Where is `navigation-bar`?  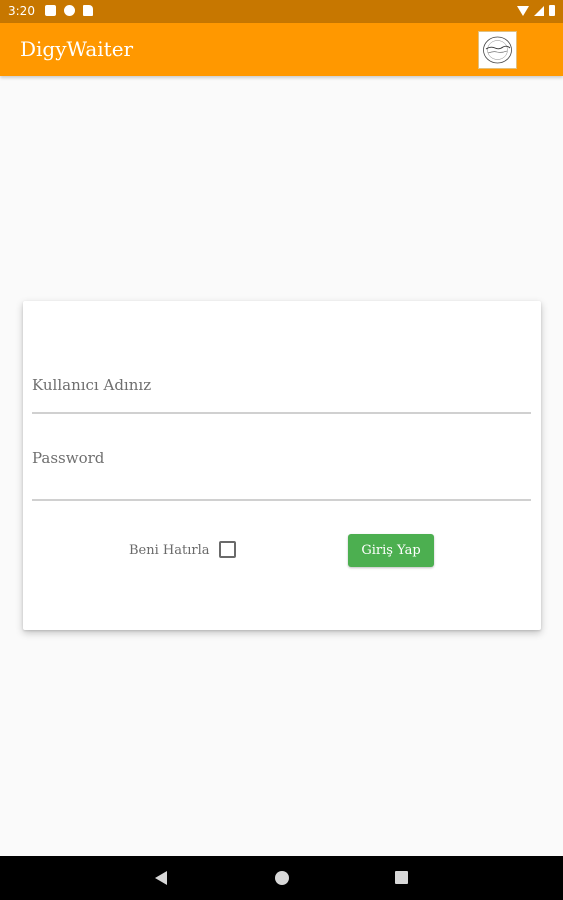
navigation-bar is located at coordinates (281, 878).